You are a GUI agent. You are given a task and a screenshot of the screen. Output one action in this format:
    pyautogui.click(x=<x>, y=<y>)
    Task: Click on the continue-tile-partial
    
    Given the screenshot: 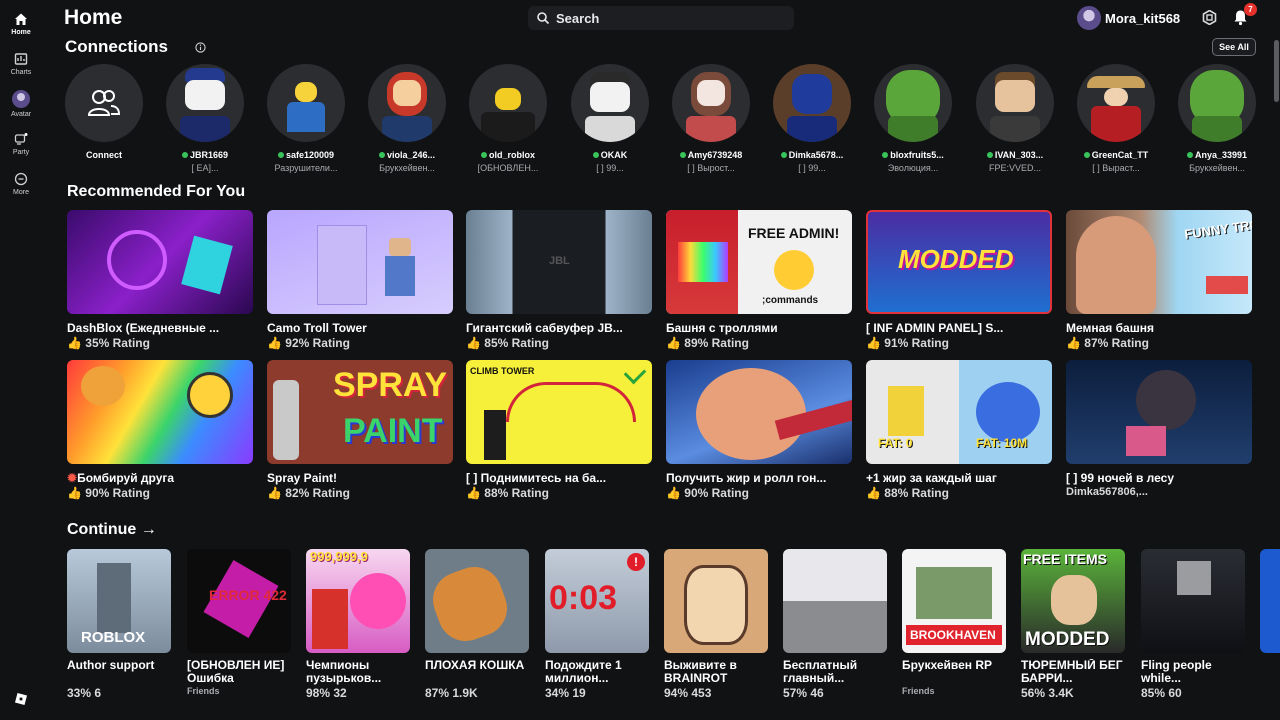 What is the action you would take?
    pyautogui.click(x=1270, y=601)
    